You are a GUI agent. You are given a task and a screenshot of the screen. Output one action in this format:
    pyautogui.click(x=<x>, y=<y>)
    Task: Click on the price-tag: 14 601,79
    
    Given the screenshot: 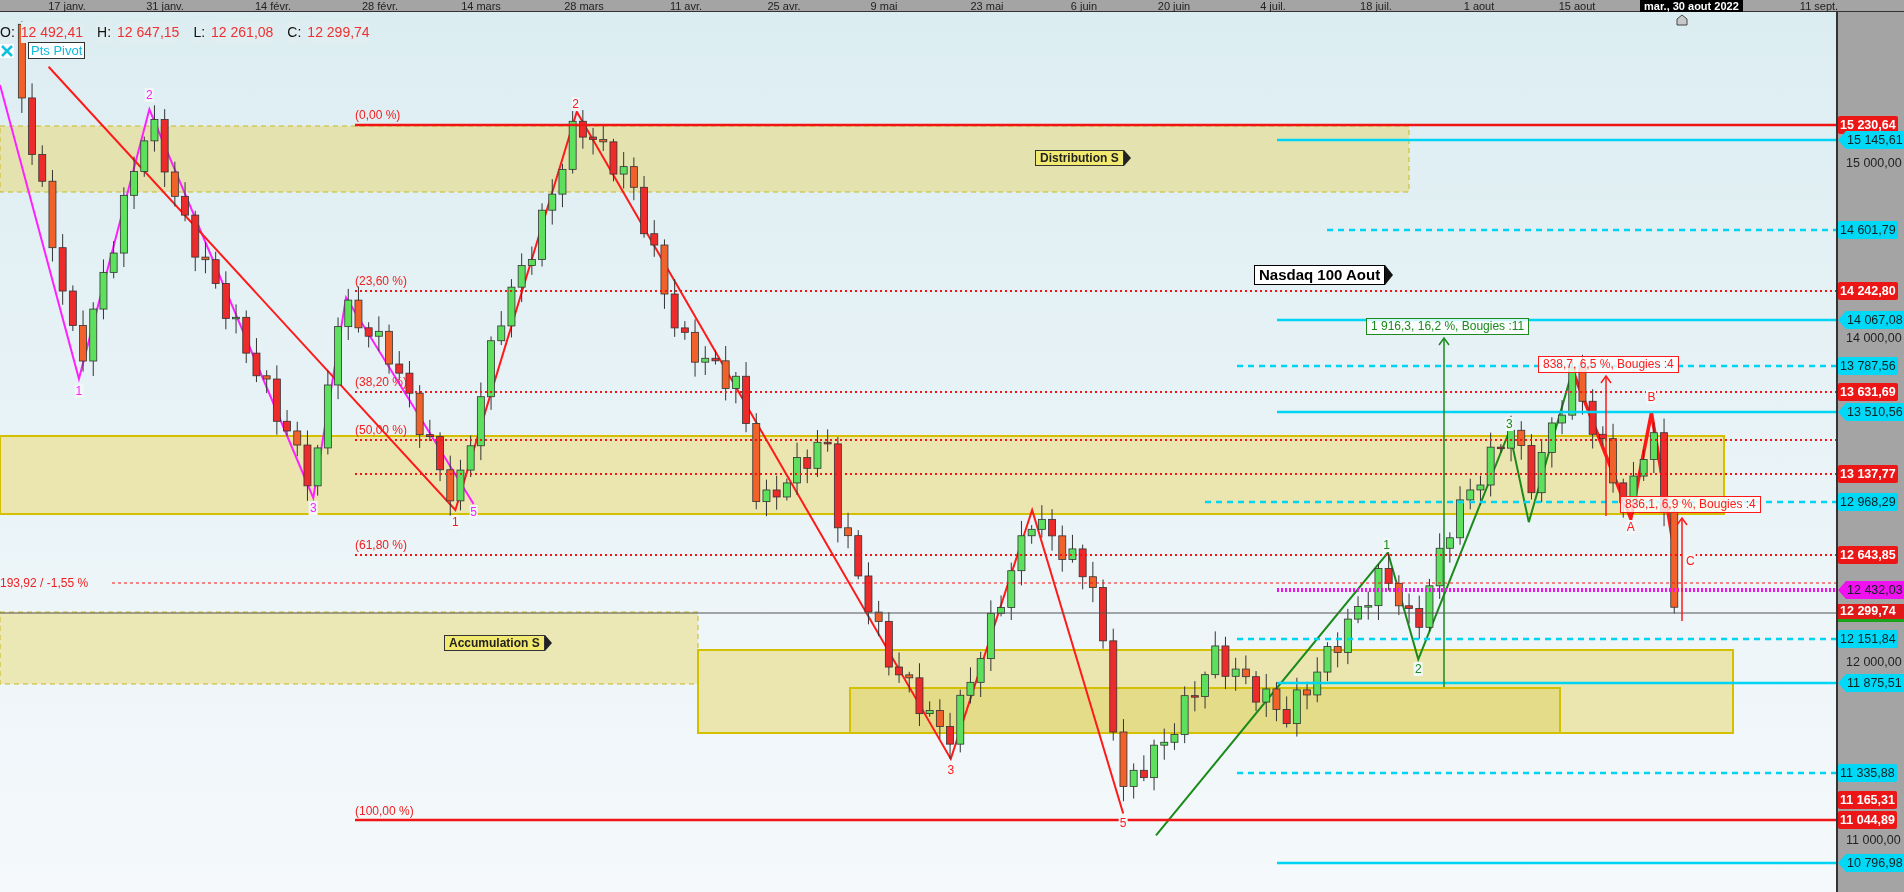 What is the action you would take?
    pyautogui.click(x=1868, y=230)
    